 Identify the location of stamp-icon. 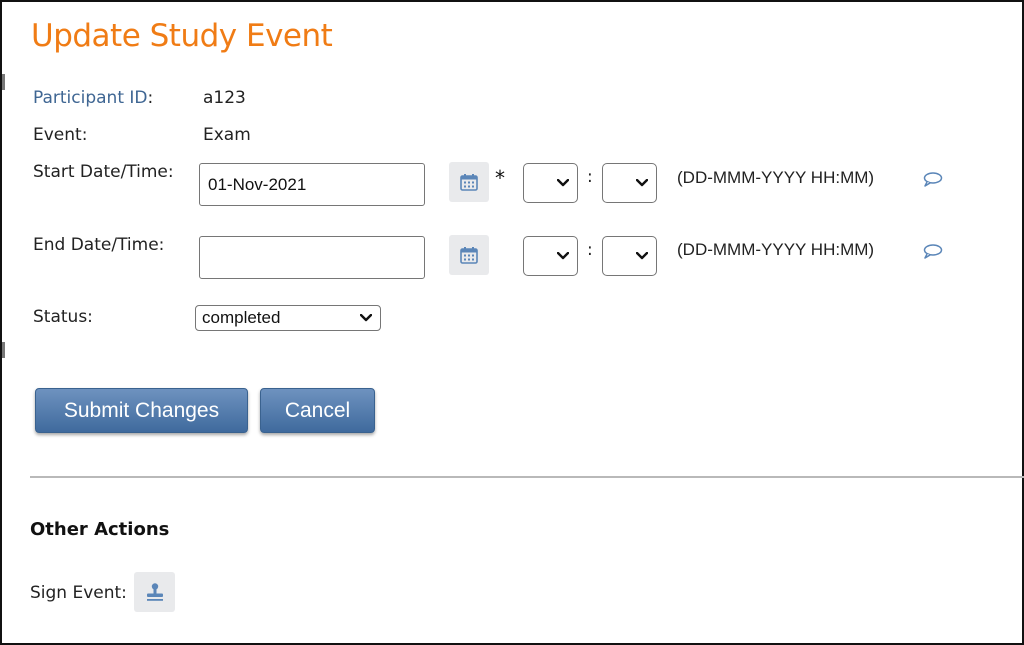
(154, 592).